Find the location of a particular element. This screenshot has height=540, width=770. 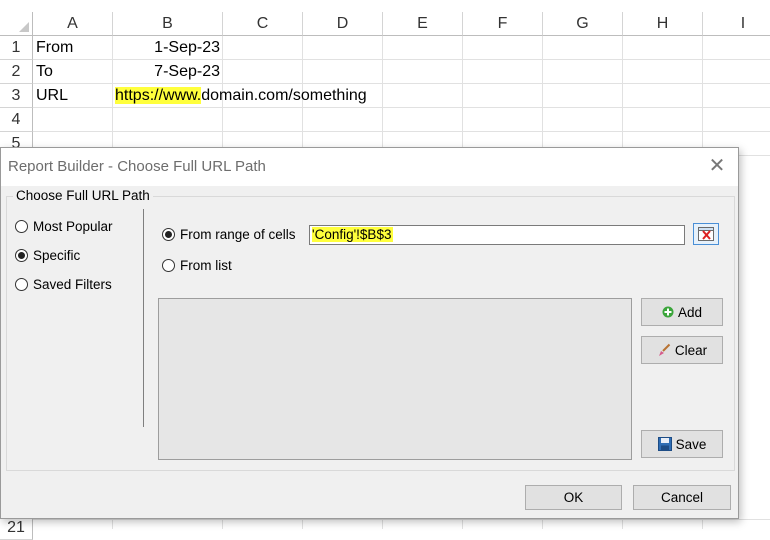

range-reference-input: 'Config'!$B$3 is located at coordinates (497, 235).